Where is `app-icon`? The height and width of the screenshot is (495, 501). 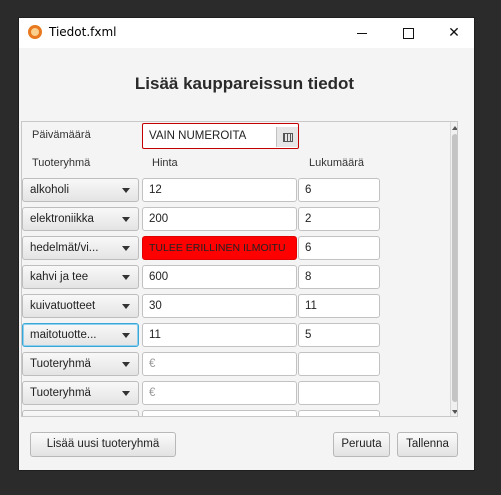
app-icon is located at coordinates (35, 32).